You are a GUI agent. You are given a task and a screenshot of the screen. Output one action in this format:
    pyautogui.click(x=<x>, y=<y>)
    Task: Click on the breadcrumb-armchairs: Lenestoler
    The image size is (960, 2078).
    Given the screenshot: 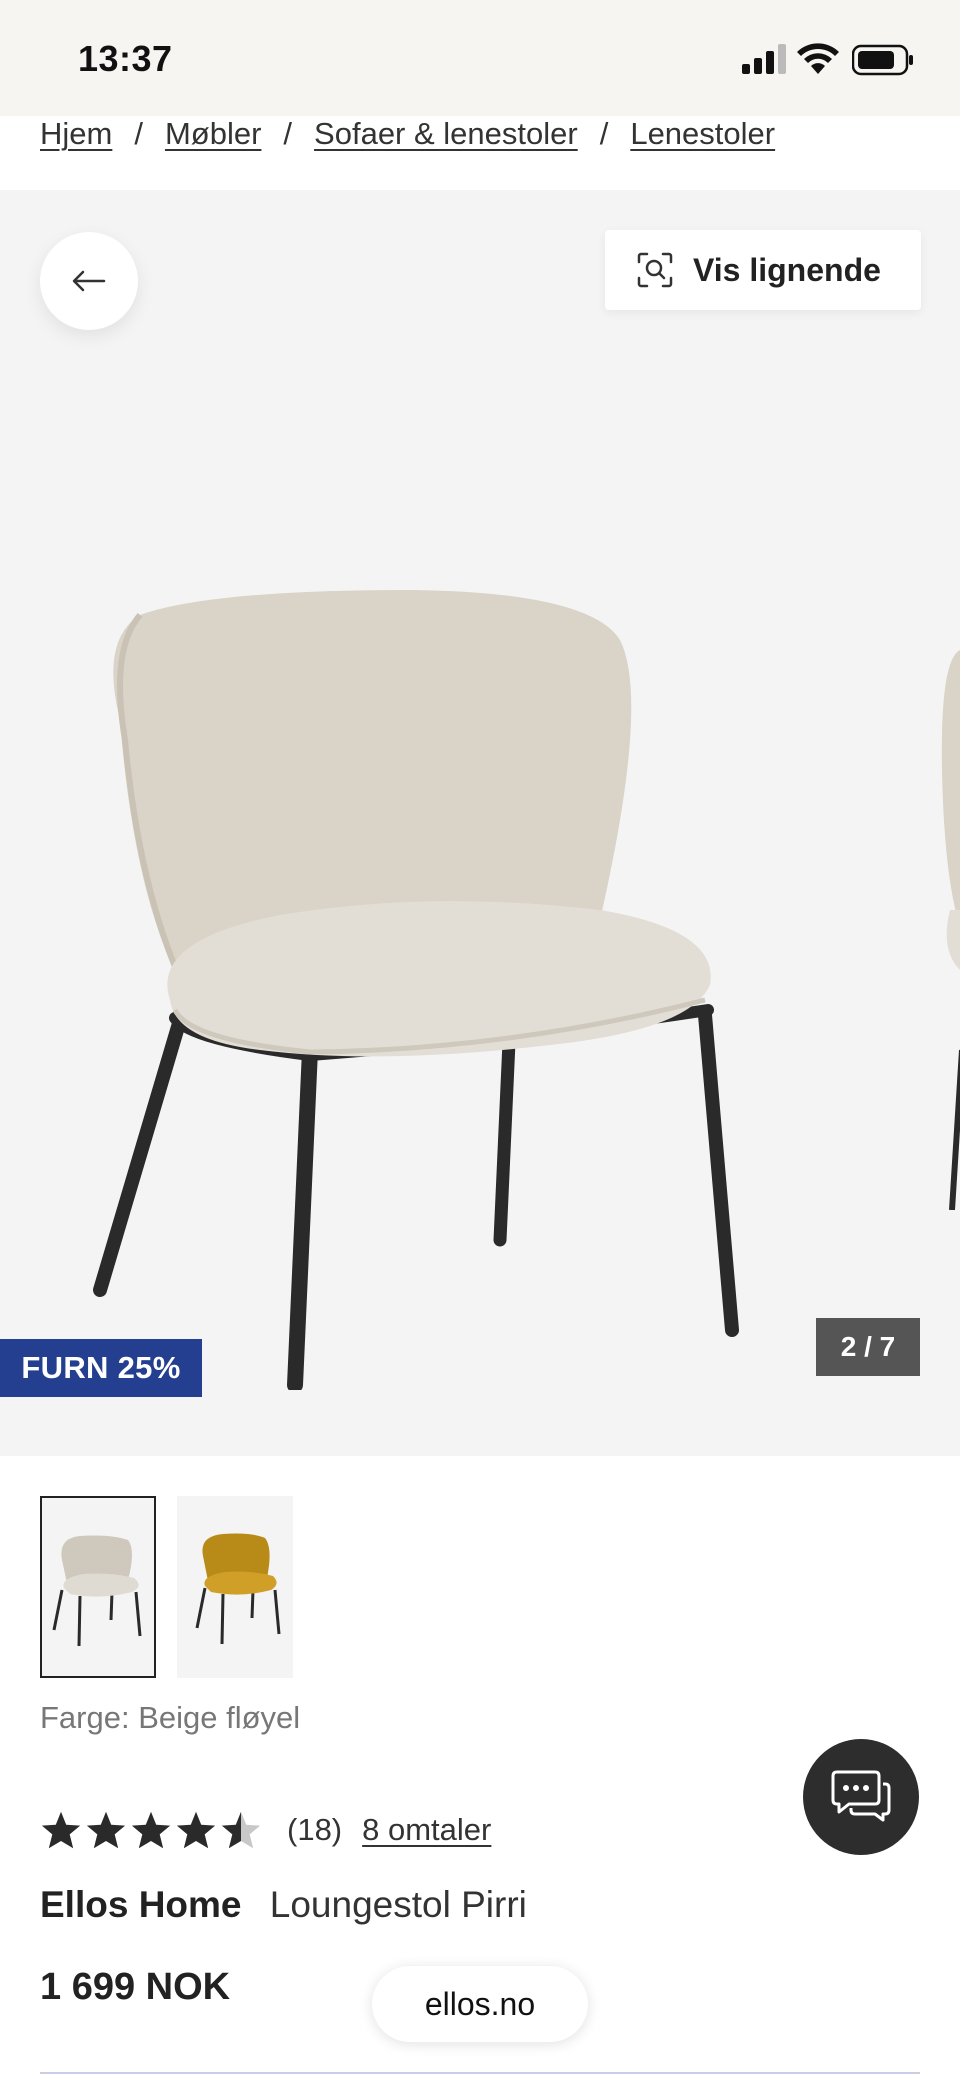 What is the action you would take?
    pyautogui.click(x=702, y=134)
    